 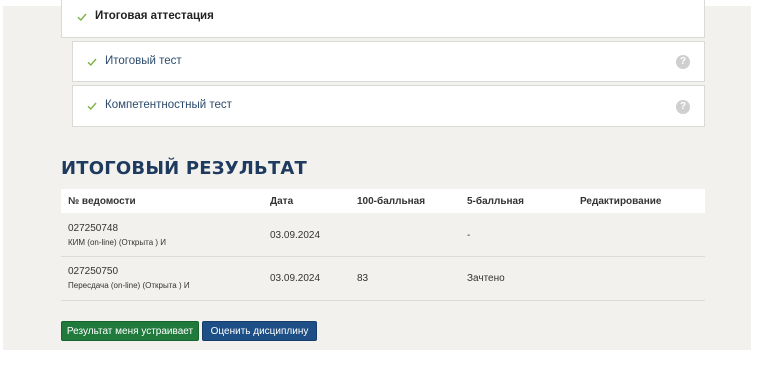 I want to click on test-item-final: Итоговый тест ?, so click(x=388, y=61).